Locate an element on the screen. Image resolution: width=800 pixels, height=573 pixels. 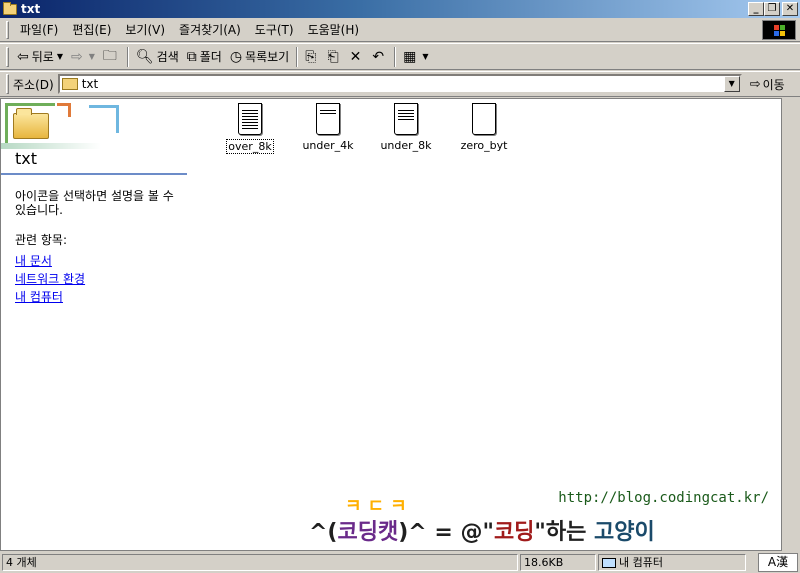
back-label: 뒤로 is located at coordinates (42, 57).